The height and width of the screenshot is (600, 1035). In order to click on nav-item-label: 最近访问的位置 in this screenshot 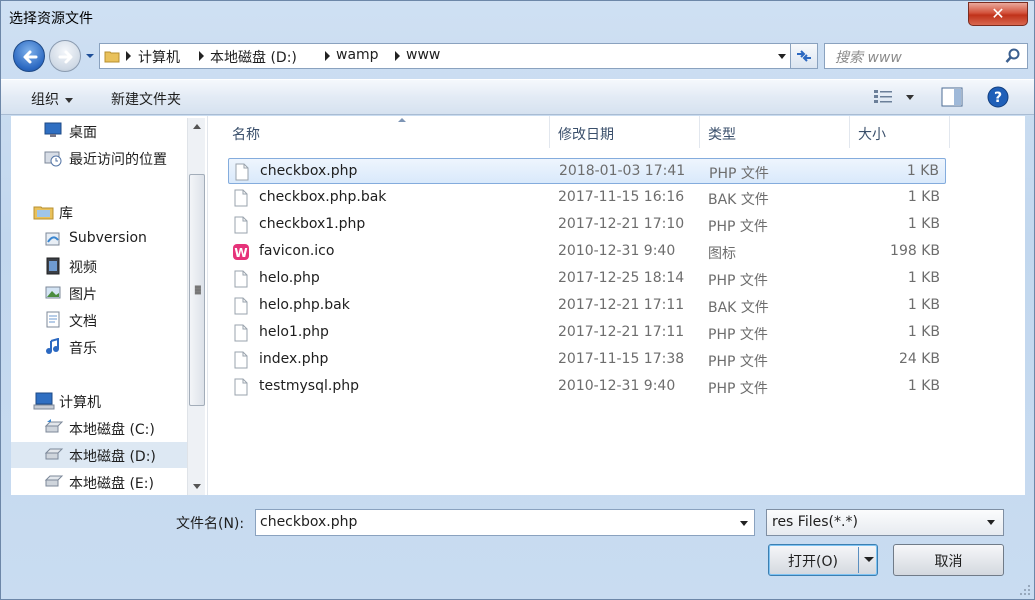, I will do `click(118, 160)`.